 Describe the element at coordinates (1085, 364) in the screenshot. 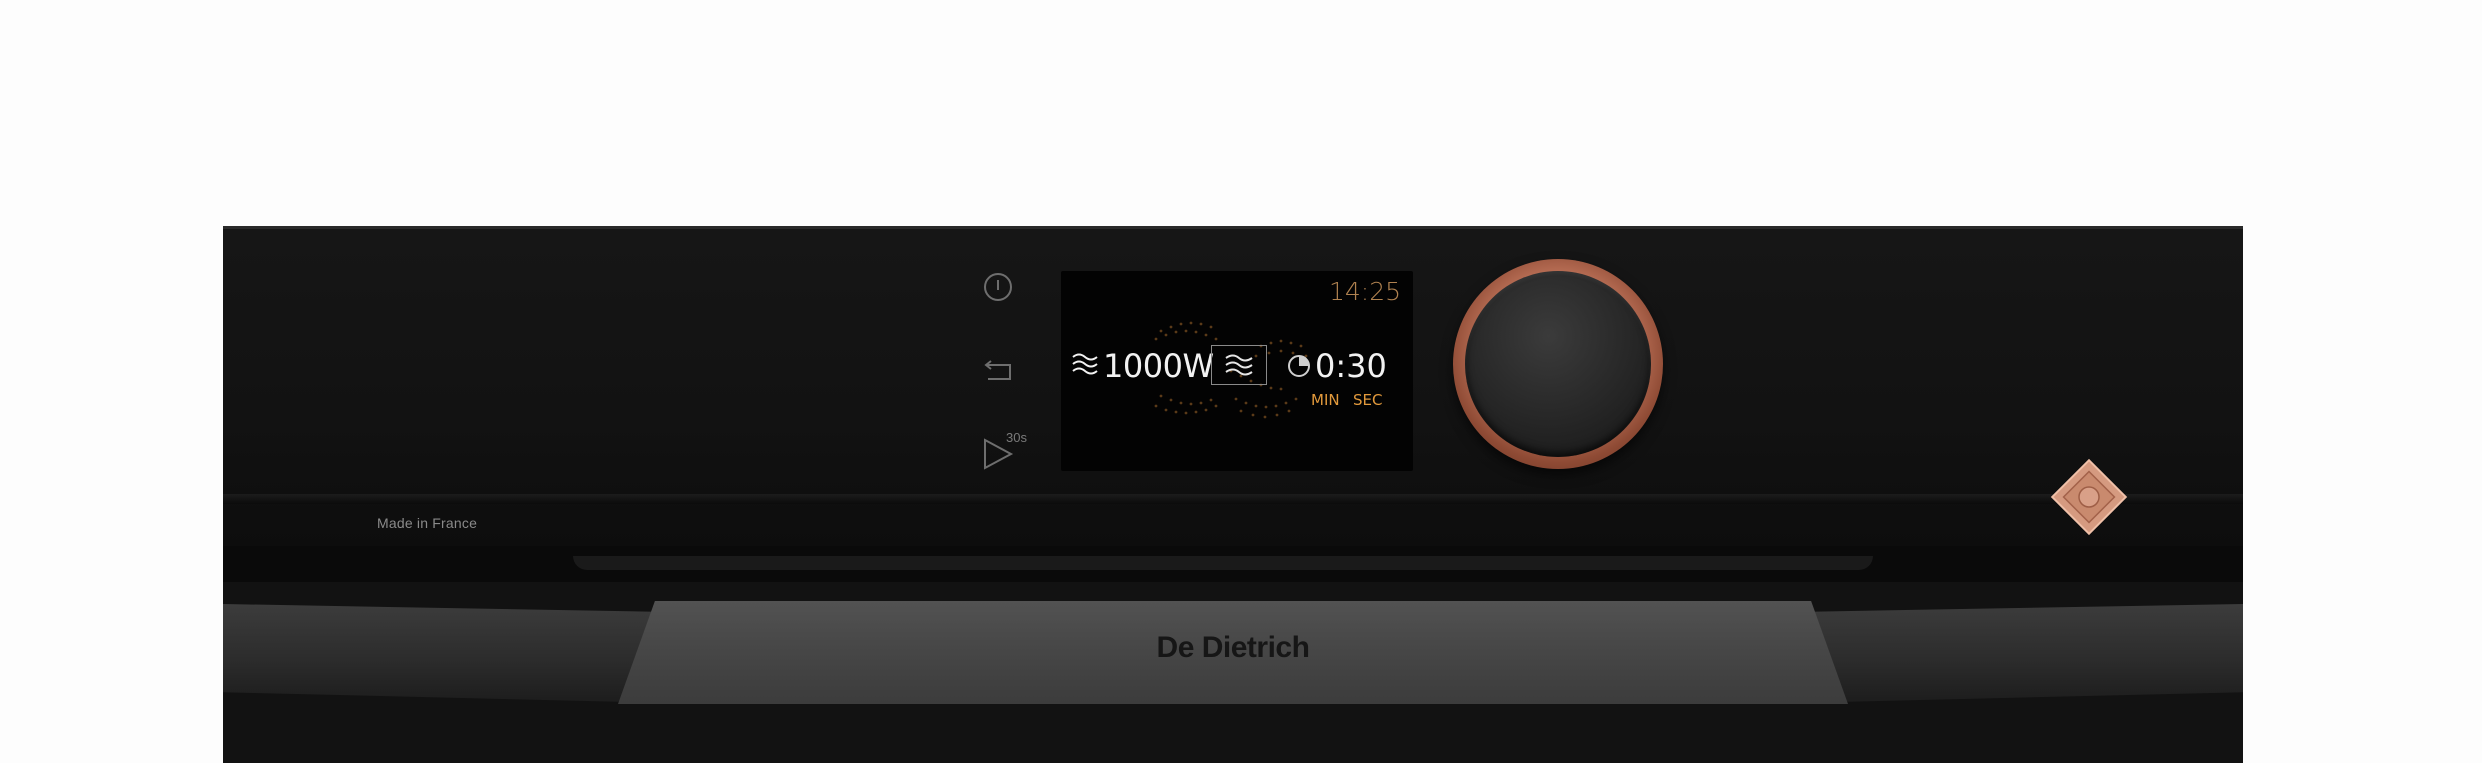

I see `microwave-waves-icon` at that location.